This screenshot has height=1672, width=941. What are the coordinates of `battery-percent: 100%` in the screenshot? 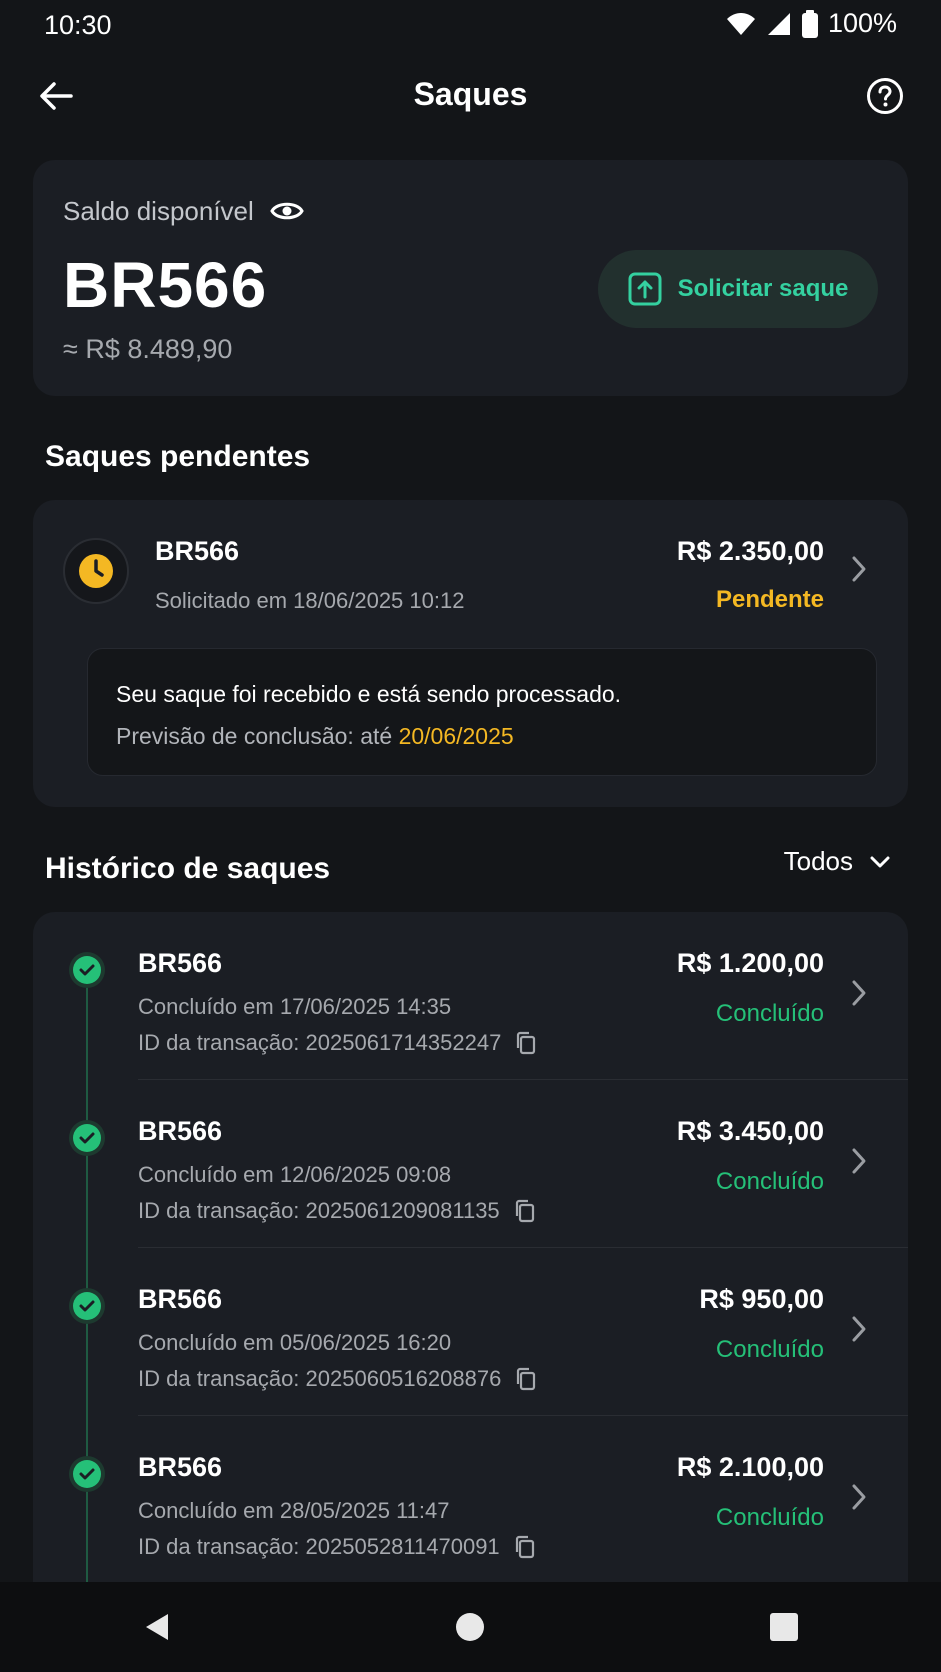 It's located at (862, 23).